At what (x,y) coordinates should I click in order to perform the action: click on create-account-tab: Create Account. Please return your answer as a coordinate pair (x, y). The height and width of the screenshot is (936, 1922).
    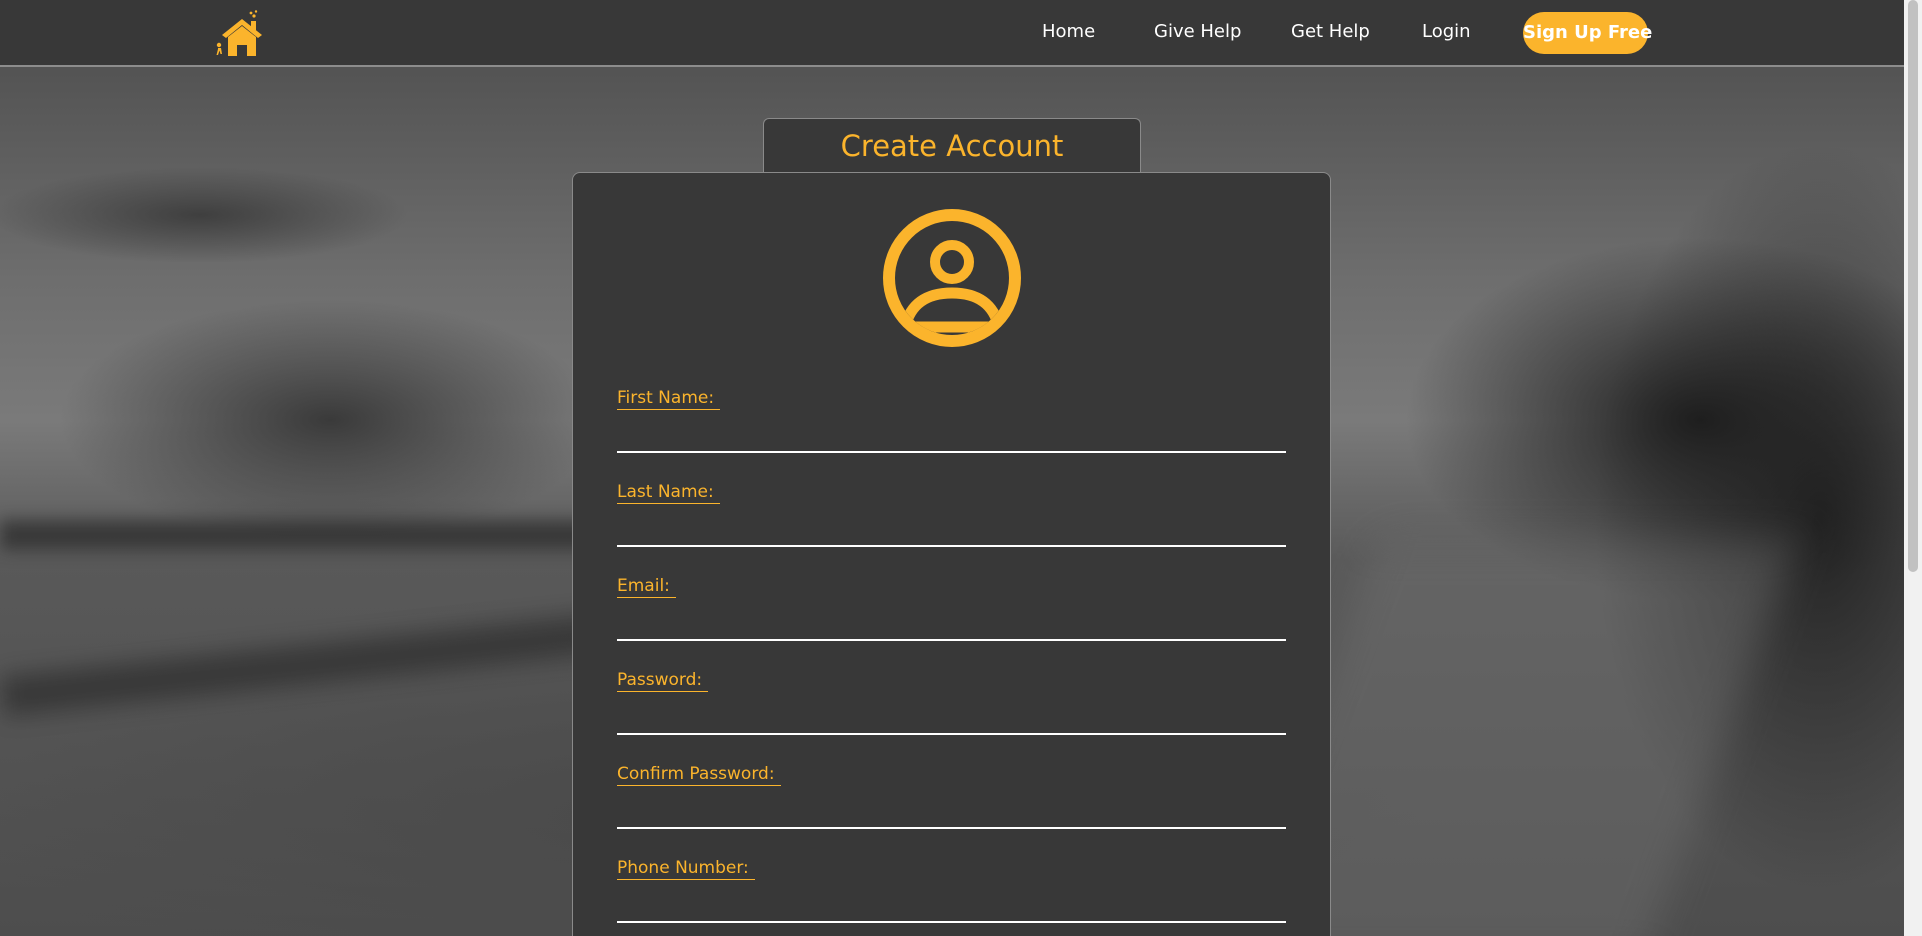
    Looking at the image, I should click on (952, 147).